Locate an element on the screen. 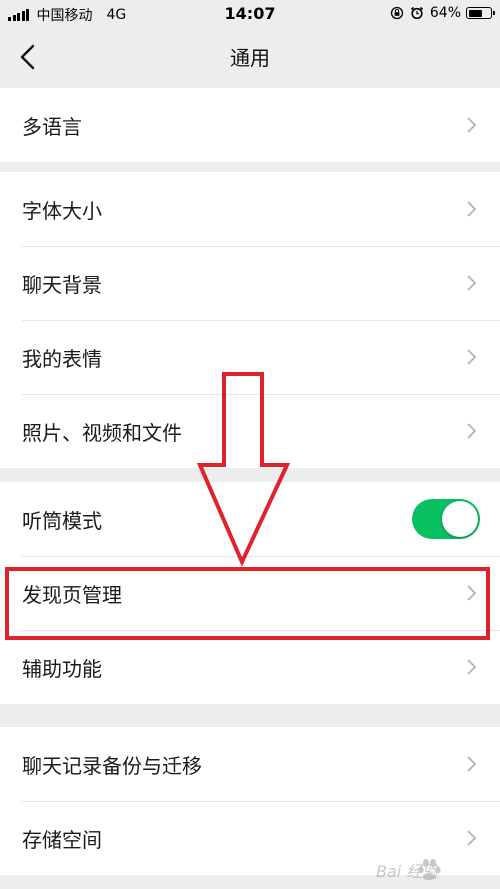  row-multi-language: 多语言 is located at coordinates (250, 125).